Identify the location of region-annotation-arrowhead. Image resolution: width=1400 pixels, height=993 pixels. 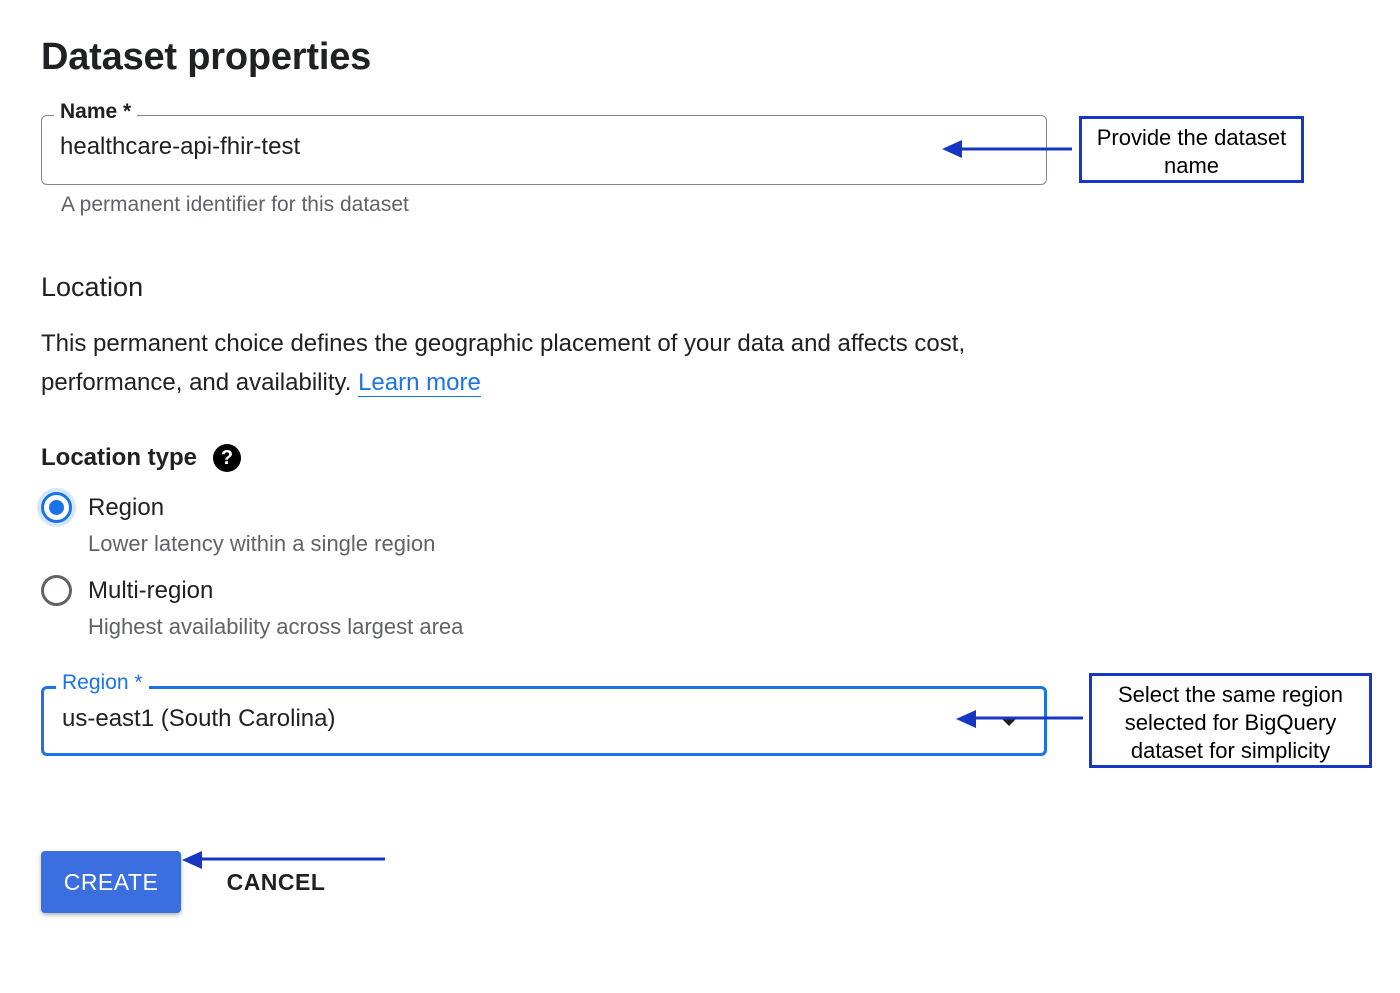
(966, 719).